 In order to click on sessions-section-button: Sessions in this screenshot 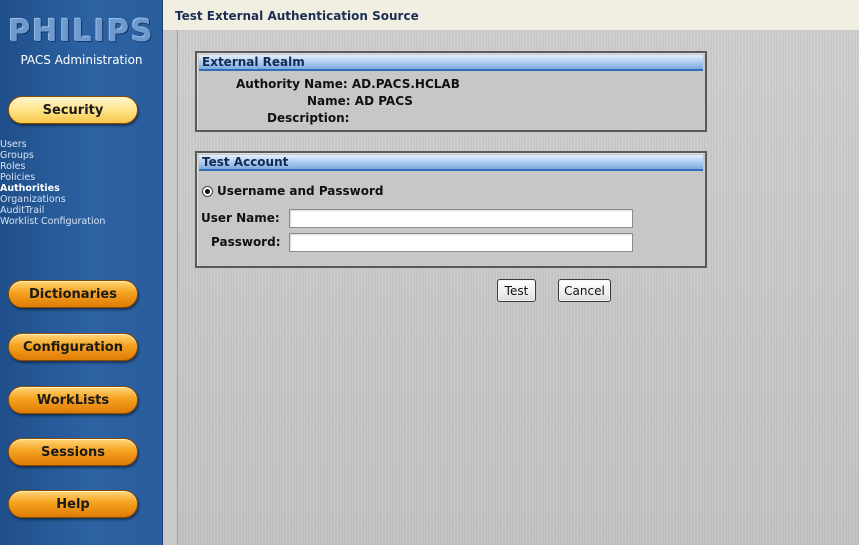, I will do `click(73, 452)`.